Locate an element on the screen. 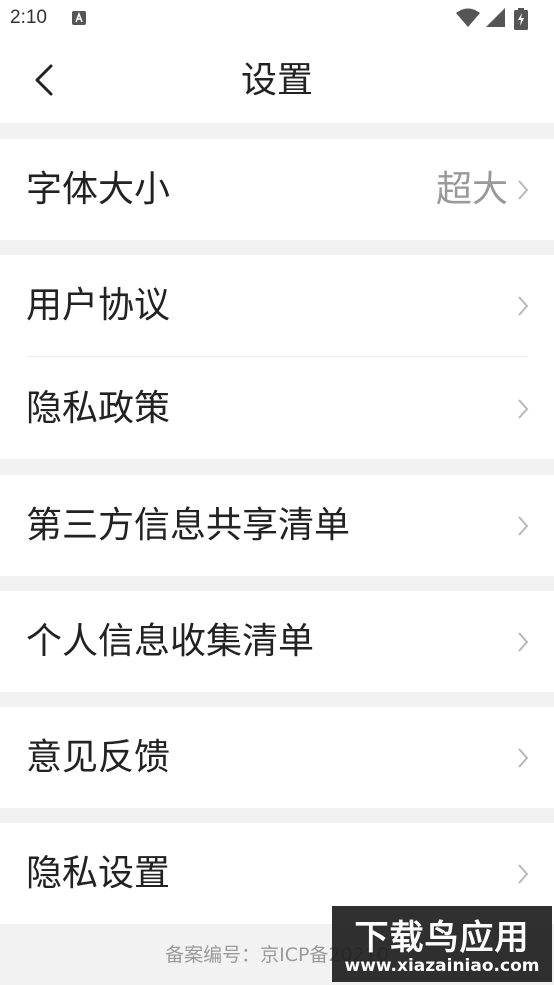 Image resolution: width=554 pixels, height=985 pixels. font-size-value: 超大 is located at coordinates (471, 189).